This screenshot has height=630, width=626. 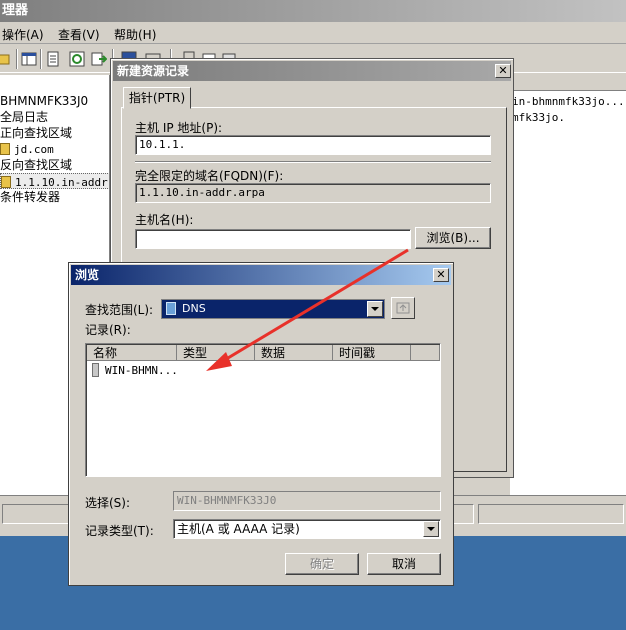 I want to click on properties-icon, so click(x=53, y=59).